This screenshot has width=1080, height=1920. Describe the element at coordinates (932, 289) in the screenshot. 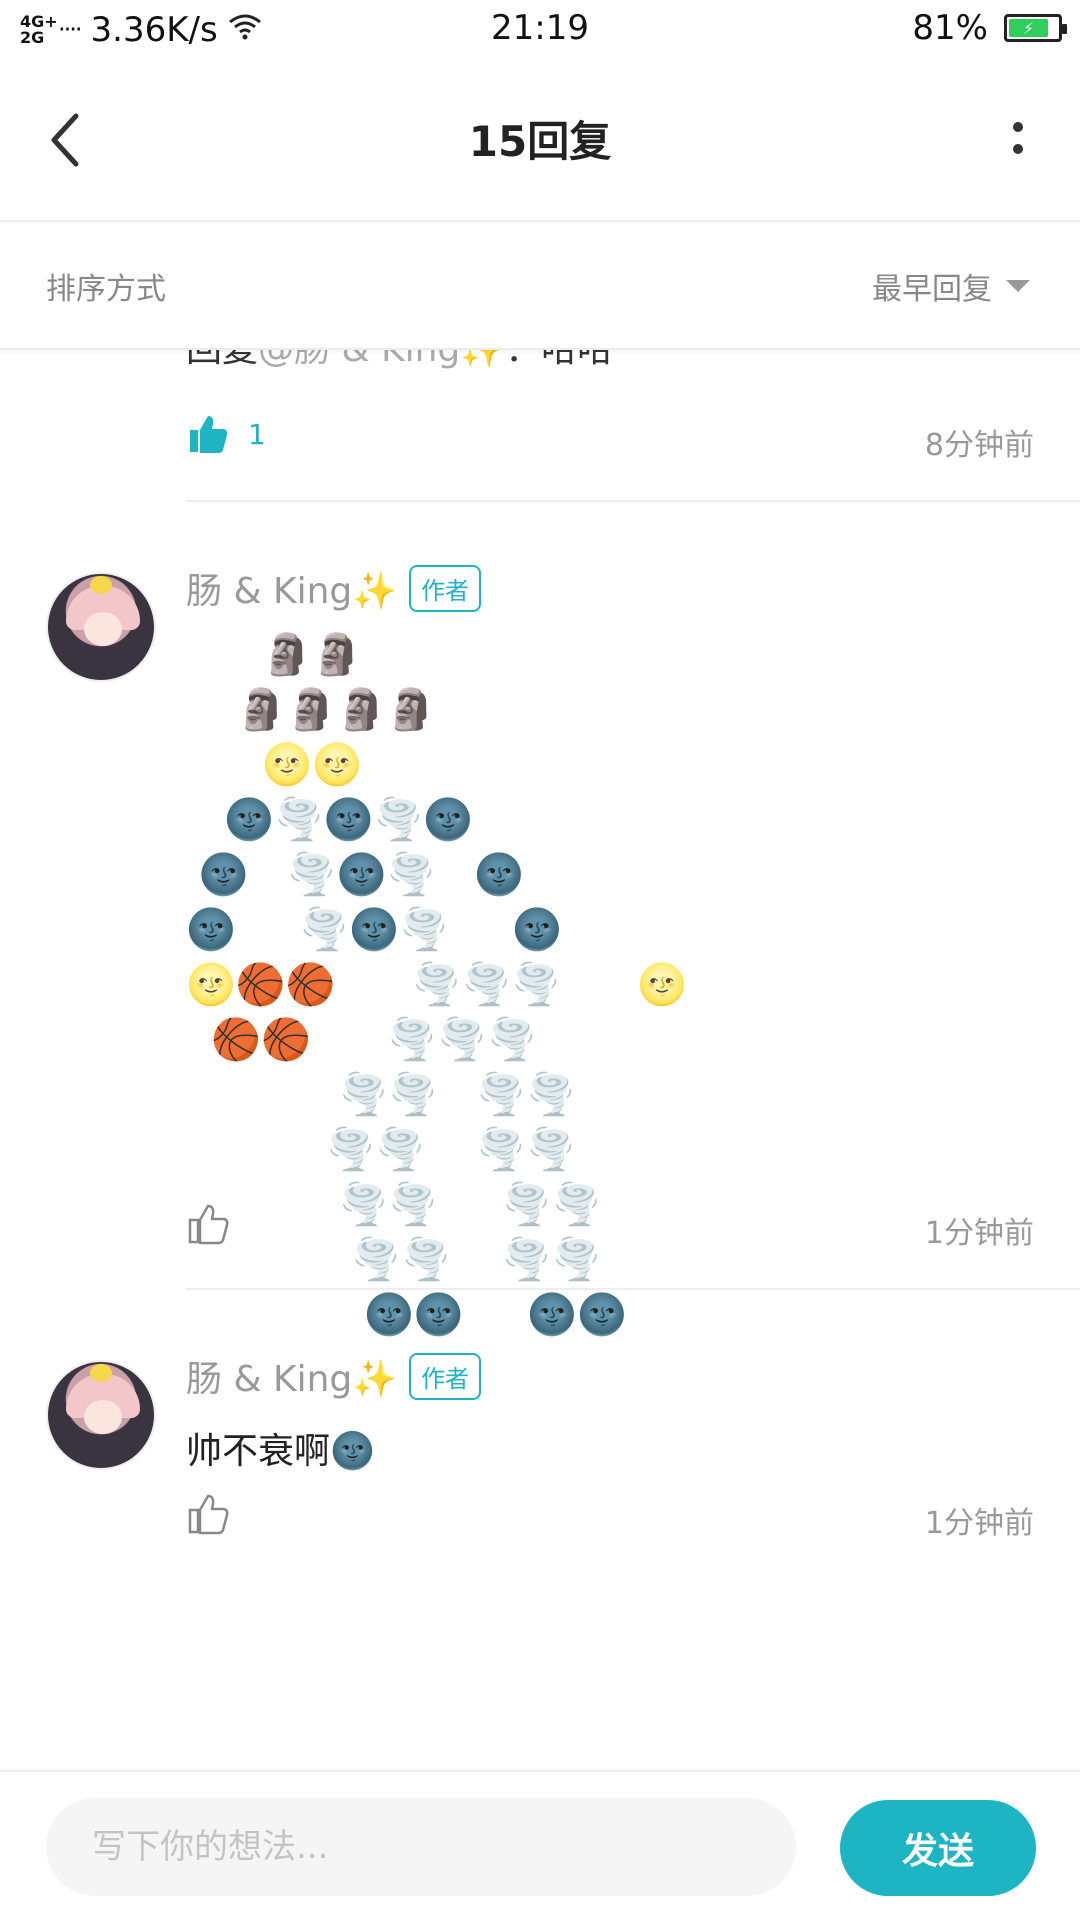

I see `sort-selected-value: 最早回复` at that location.